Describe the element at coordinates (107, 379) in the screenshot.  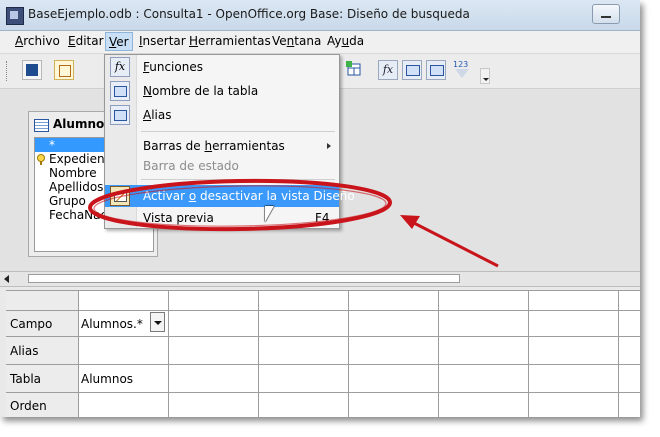
I see `tabla-cell: Alumnos` at that location.